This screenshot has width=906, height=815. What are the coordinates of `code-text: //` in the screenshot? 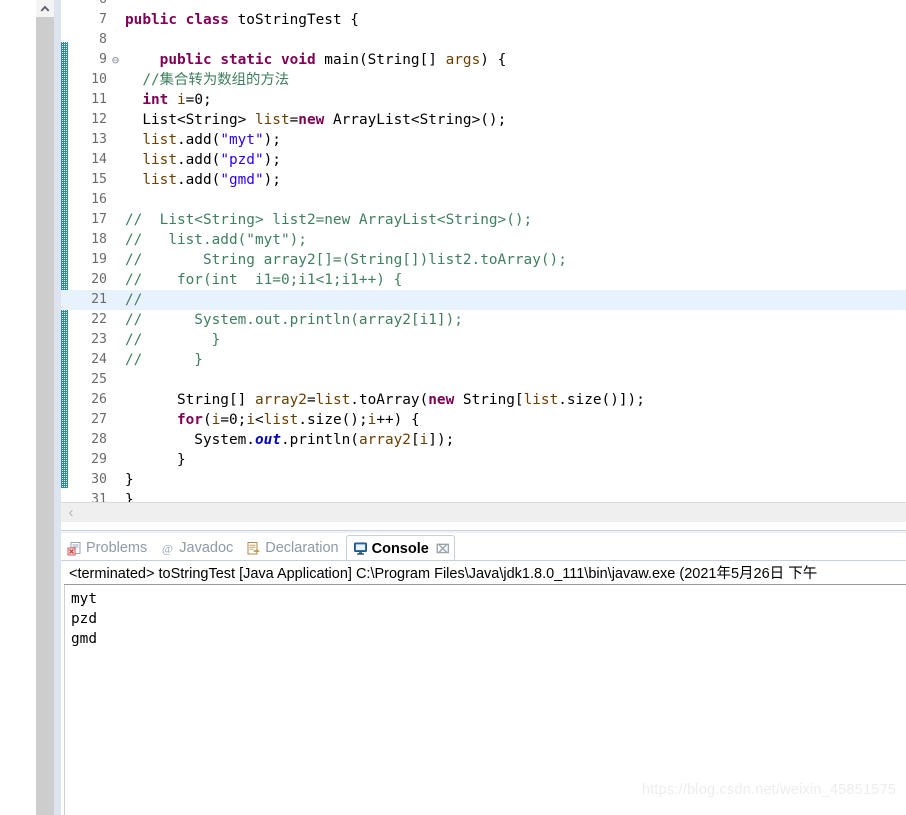 It's located at (134, 300).